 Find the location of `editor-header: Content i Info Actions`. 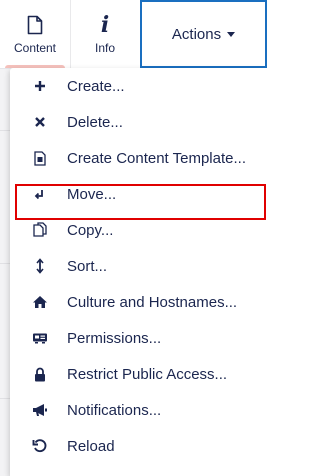

editor-header: Content i Info Actions is located at coordinates (133, 34).